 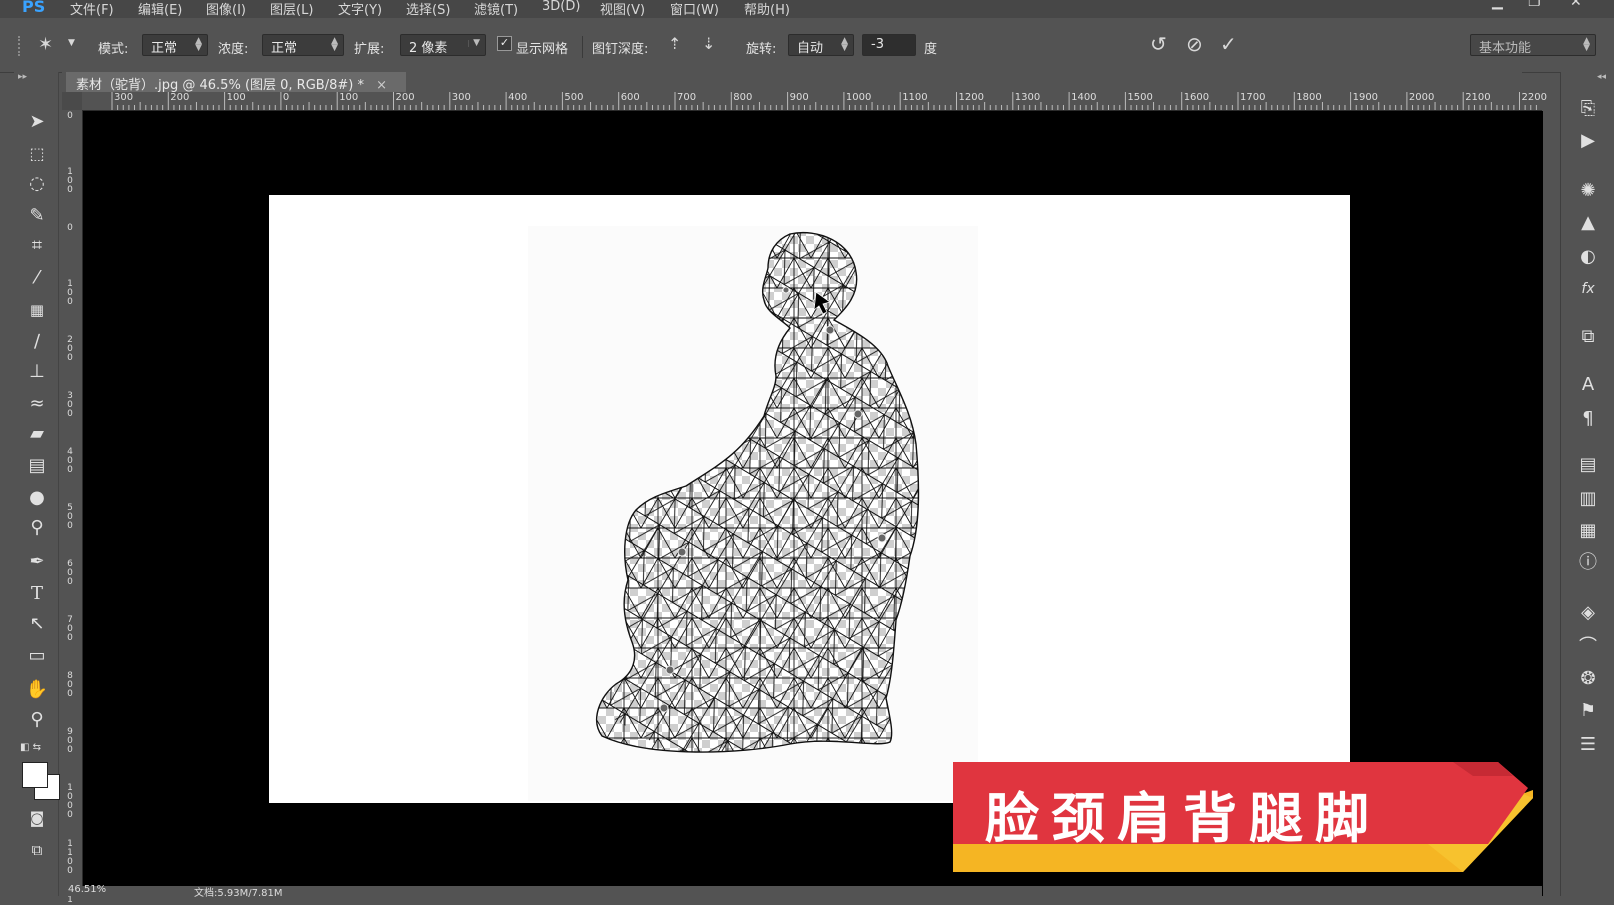 What do you see at coordinates (1588, 679) in the screenshot?
I see `channels-panel-icon: ❂` at bounding box center [1588, 679].